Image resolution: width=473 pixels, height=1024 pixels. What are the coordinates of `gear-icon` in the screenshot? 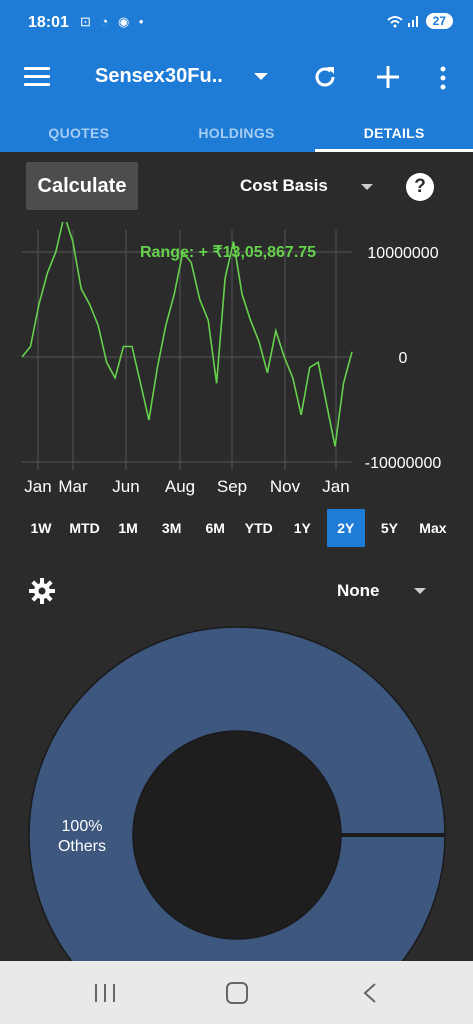 It's located at (42, 591).